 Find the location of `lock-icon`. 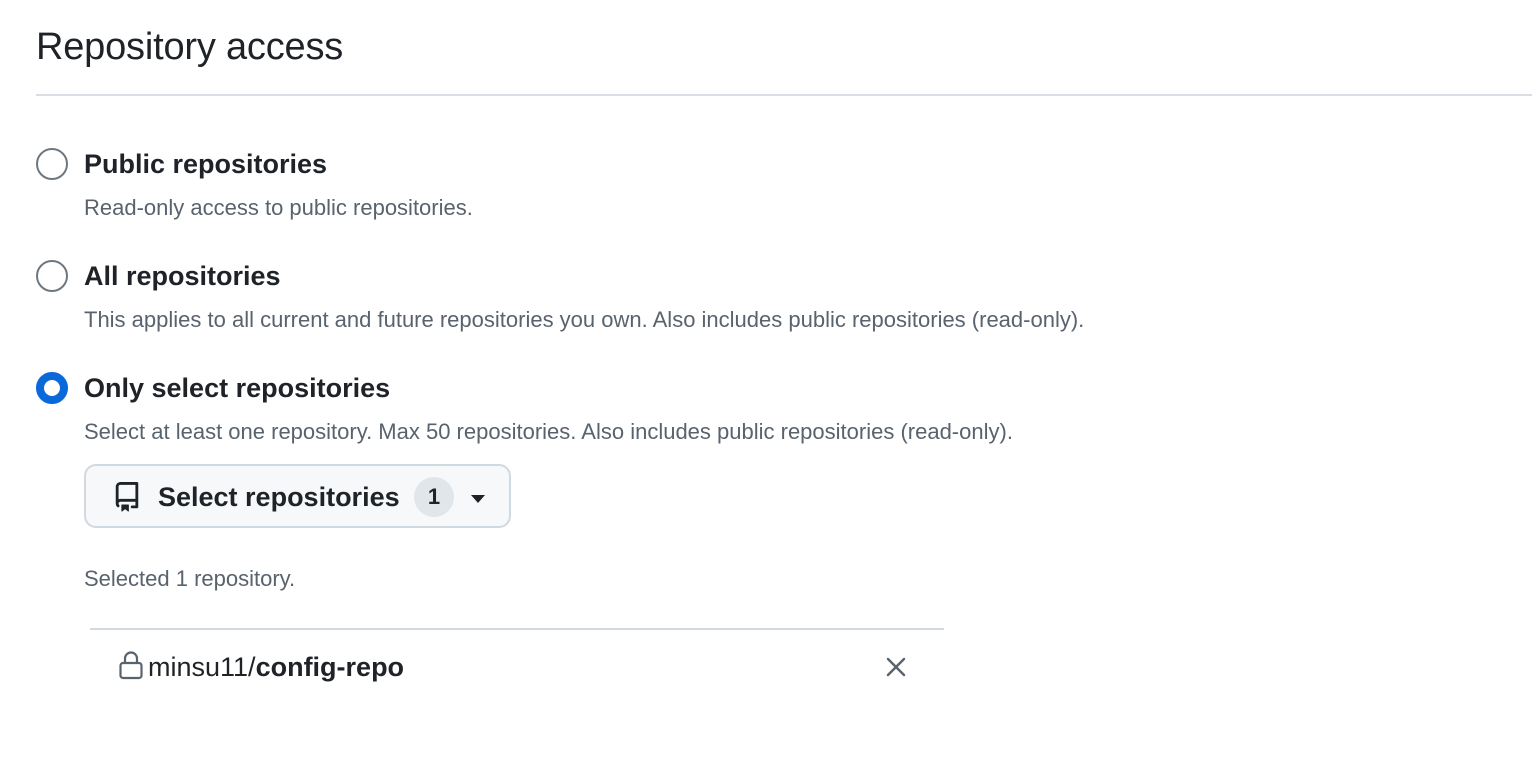

lock-icon is located at coordinates (131, 665).